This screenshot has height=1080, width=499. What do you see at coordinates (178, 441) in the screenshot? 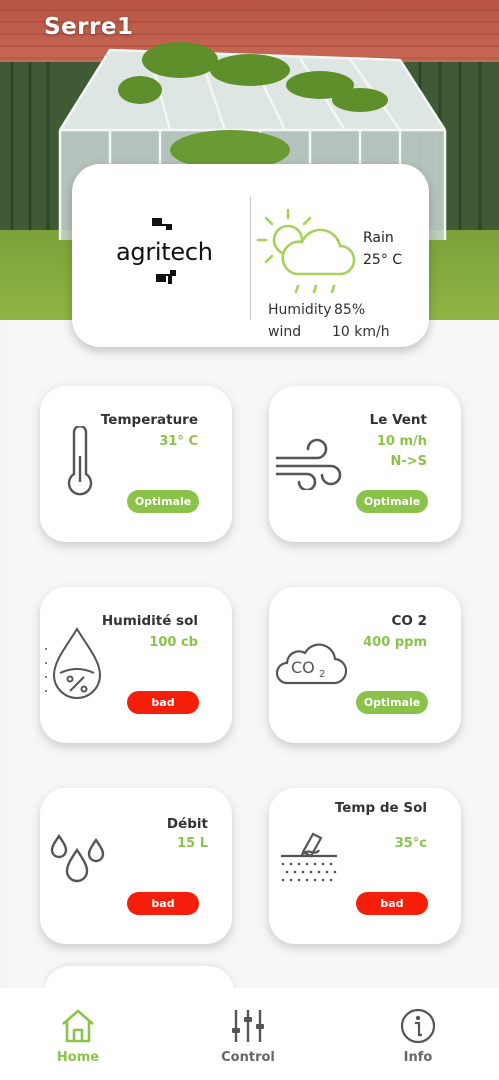
I see `sensor-value: 31° C` at bounding box center [178, 441].